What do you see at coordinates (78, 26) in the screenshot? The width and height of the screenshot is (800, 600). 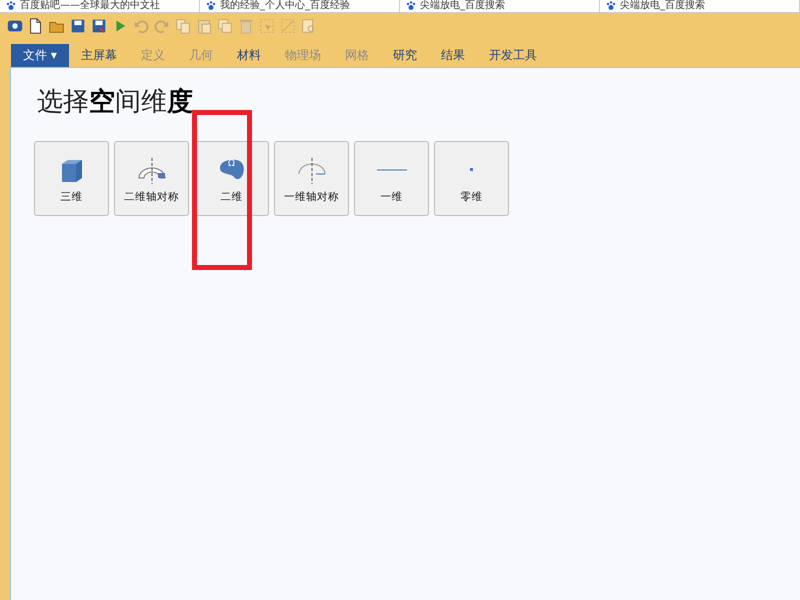 I see `save-icon` at bounding box center [78, 26].